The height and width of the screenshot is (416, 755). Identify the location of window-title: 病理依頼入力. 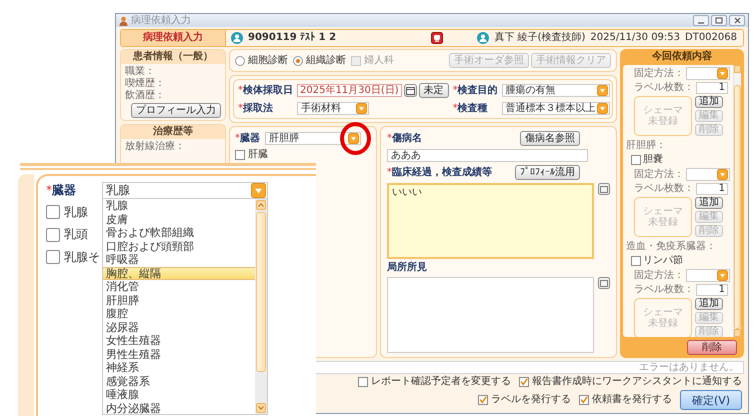
(161, 20).